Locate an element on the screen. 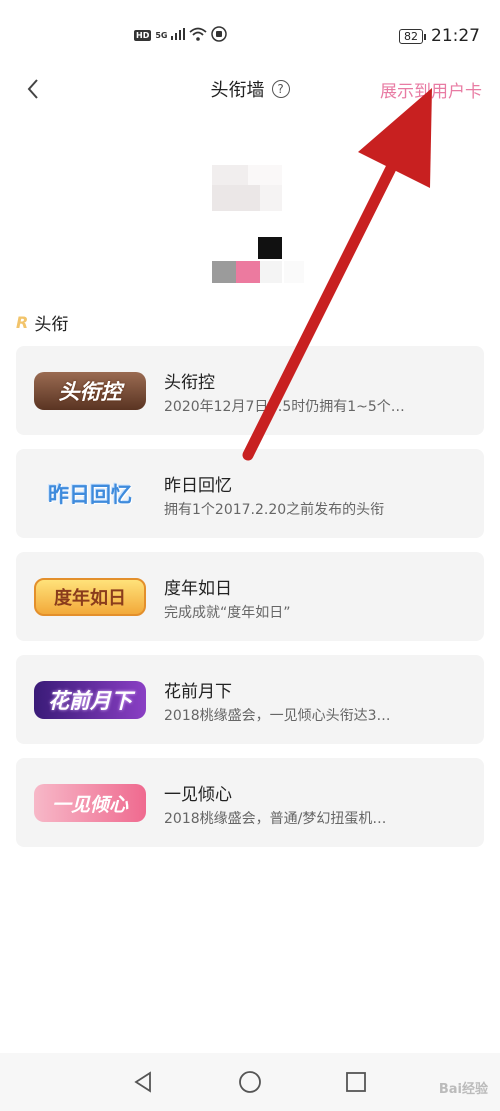 This screenshot has height=1111, width=500. title-desc: 完成成就“度年如日” is located at coordinates (227, 613).